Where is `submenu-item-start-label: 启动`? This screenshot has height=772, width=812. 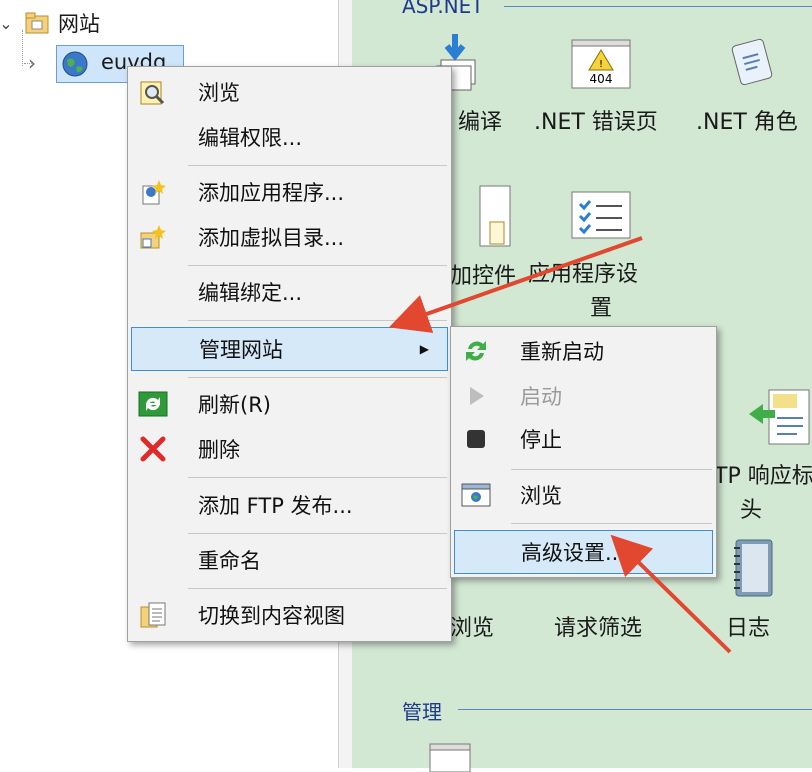 submenu-item-start-label: 启动 is located at coordinates (541, 397).